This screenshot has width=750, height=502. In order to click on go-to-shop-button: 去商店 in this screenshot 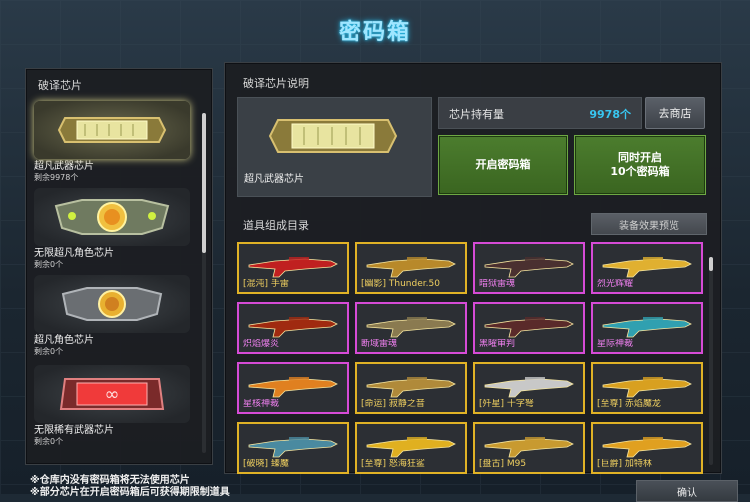, I will do `click(675, 113)`.